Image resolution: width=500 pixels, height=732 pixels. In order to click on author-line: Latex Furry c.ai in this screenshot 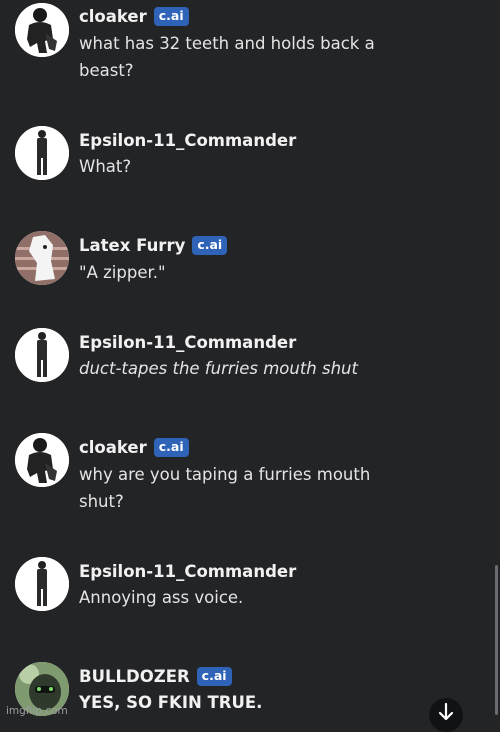, I will do `click(153, 245)`.